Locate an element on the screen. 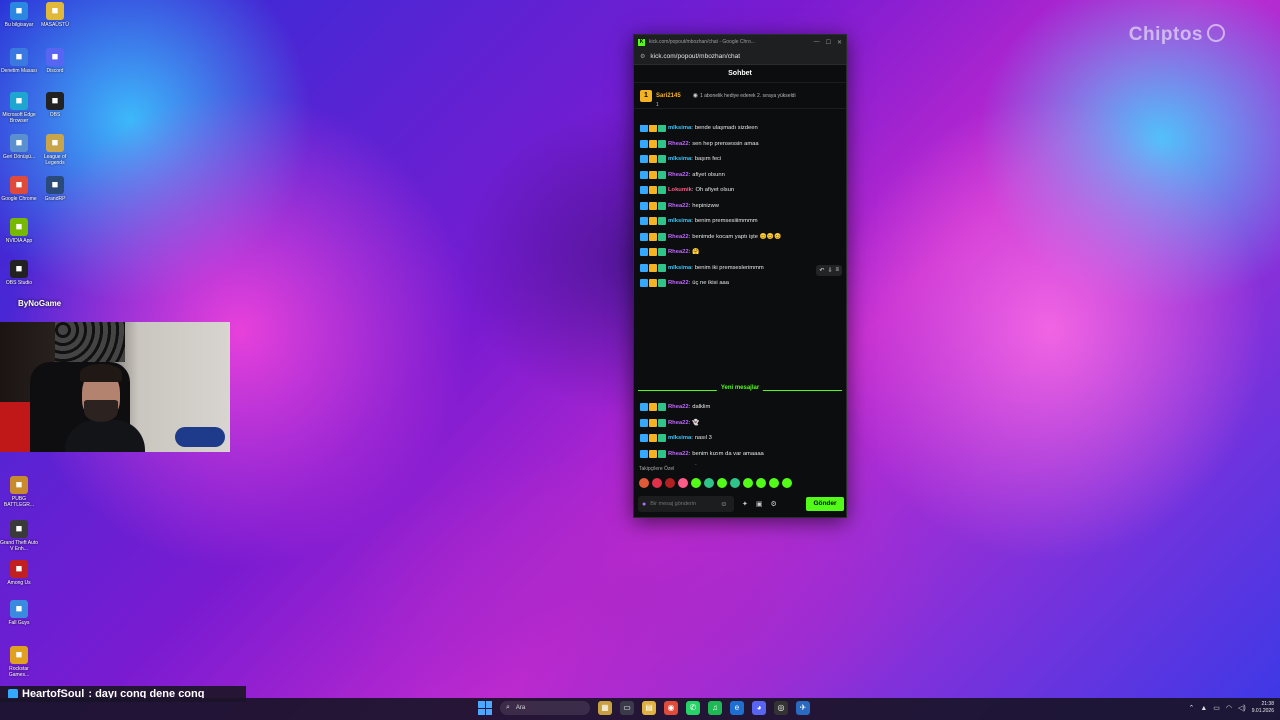 This screenshot has height=720, width=1280. chat-message: mlksima: bende ulaşmadı sizdeen is located at coordinates (699, 130).